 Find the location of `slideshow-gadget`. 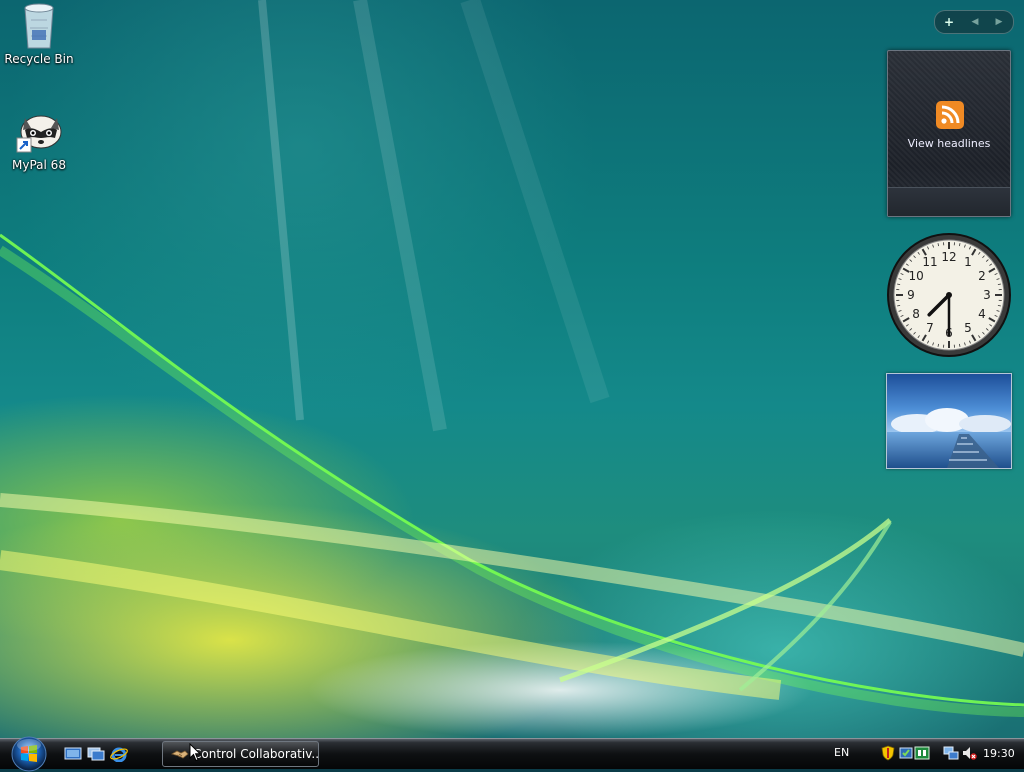

slideshow-gadget is located at coordinates (949, 421).